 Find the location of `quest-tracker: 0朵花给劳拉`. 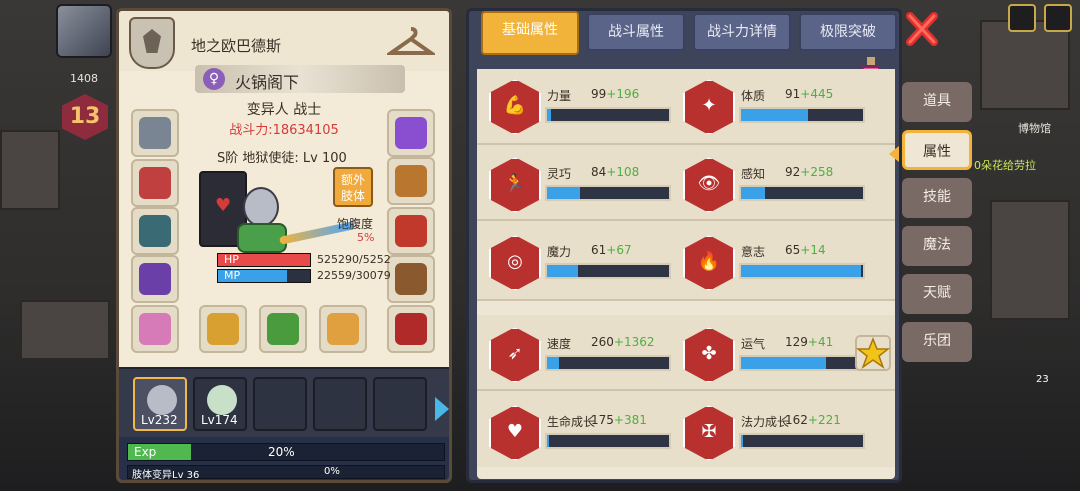

quest-tracker: 0朵花给劳拉 is located at coordinates (1005, 165).